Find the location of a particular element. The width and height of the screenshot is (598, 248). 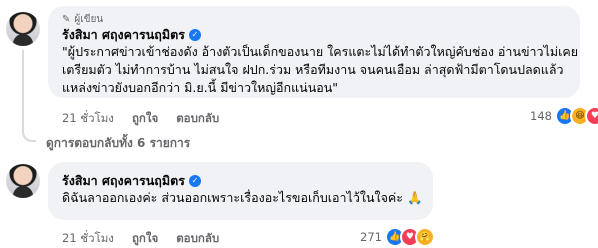

reply-connector is located at coordinates (29, 136).